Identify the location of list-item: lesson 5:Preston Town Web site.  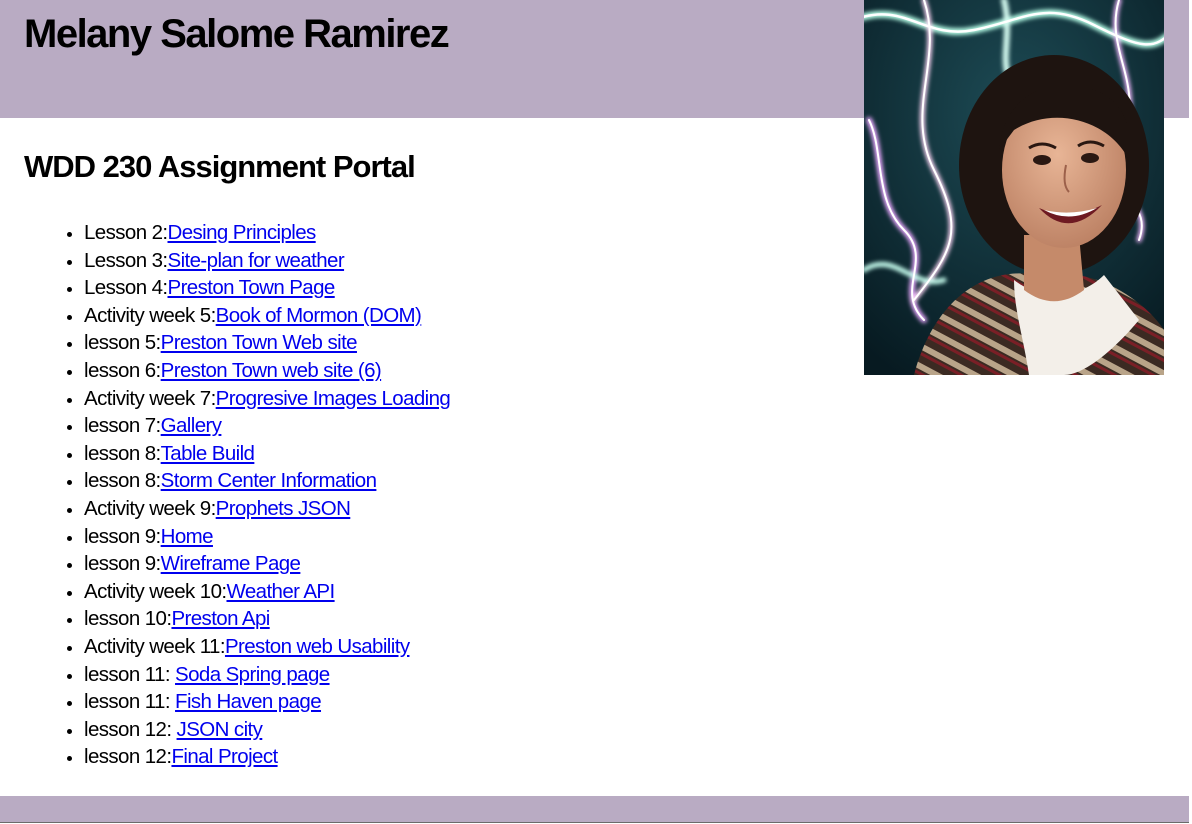
(267, 343).